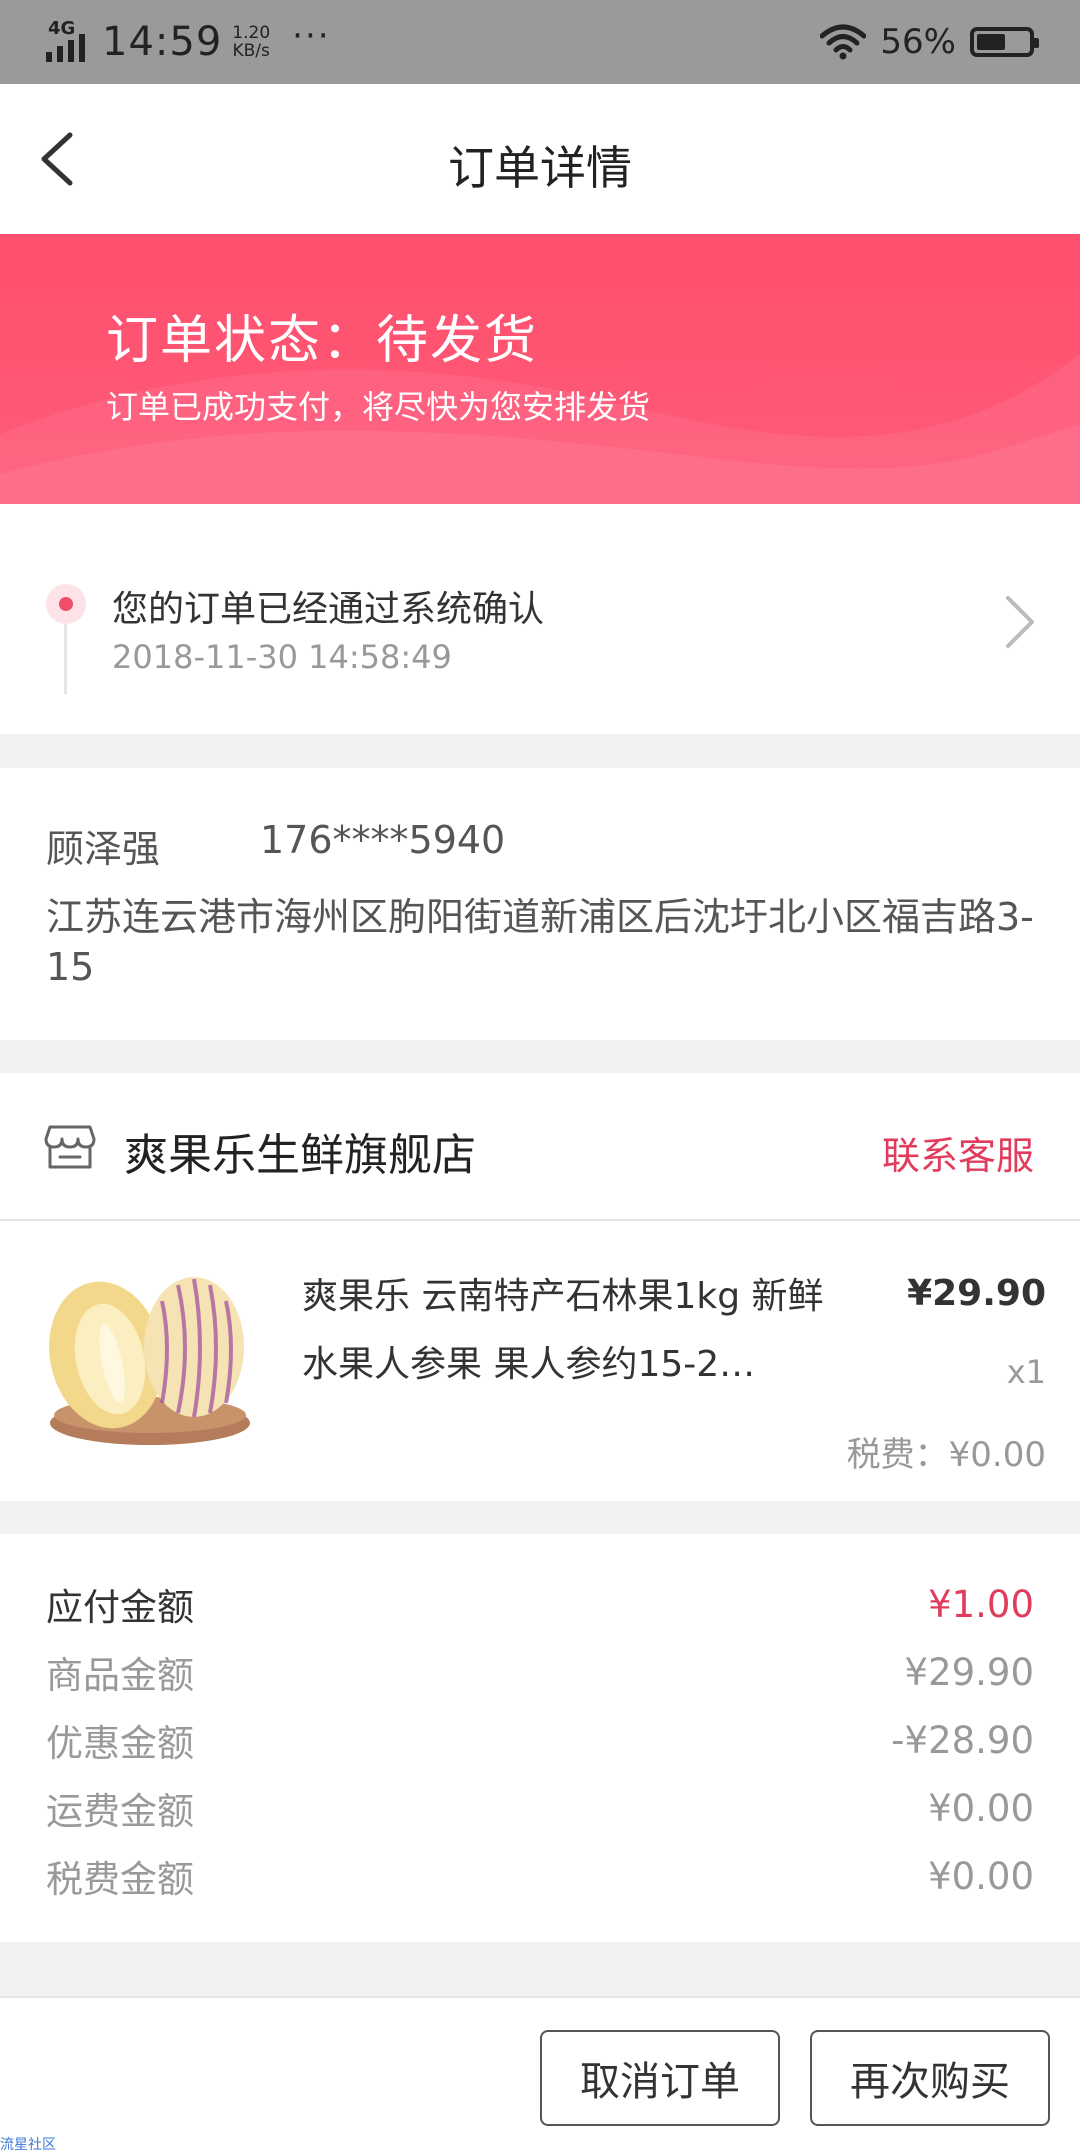 Image resolution: width=1080 pixels, height=2154 pixels. I want to click on summary-row-discount: 优惠金额 -¥28.90, so click(540, 1740).